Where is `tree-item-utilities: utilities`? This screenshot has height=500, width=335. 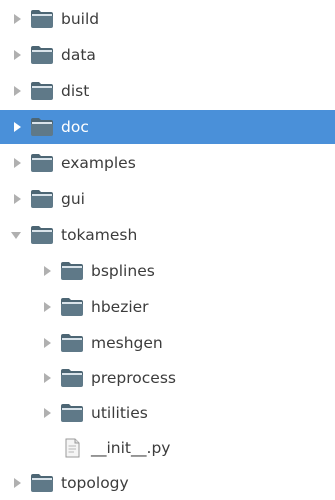 tree-item-utilities: utilities is located at coordinates (167, 413).